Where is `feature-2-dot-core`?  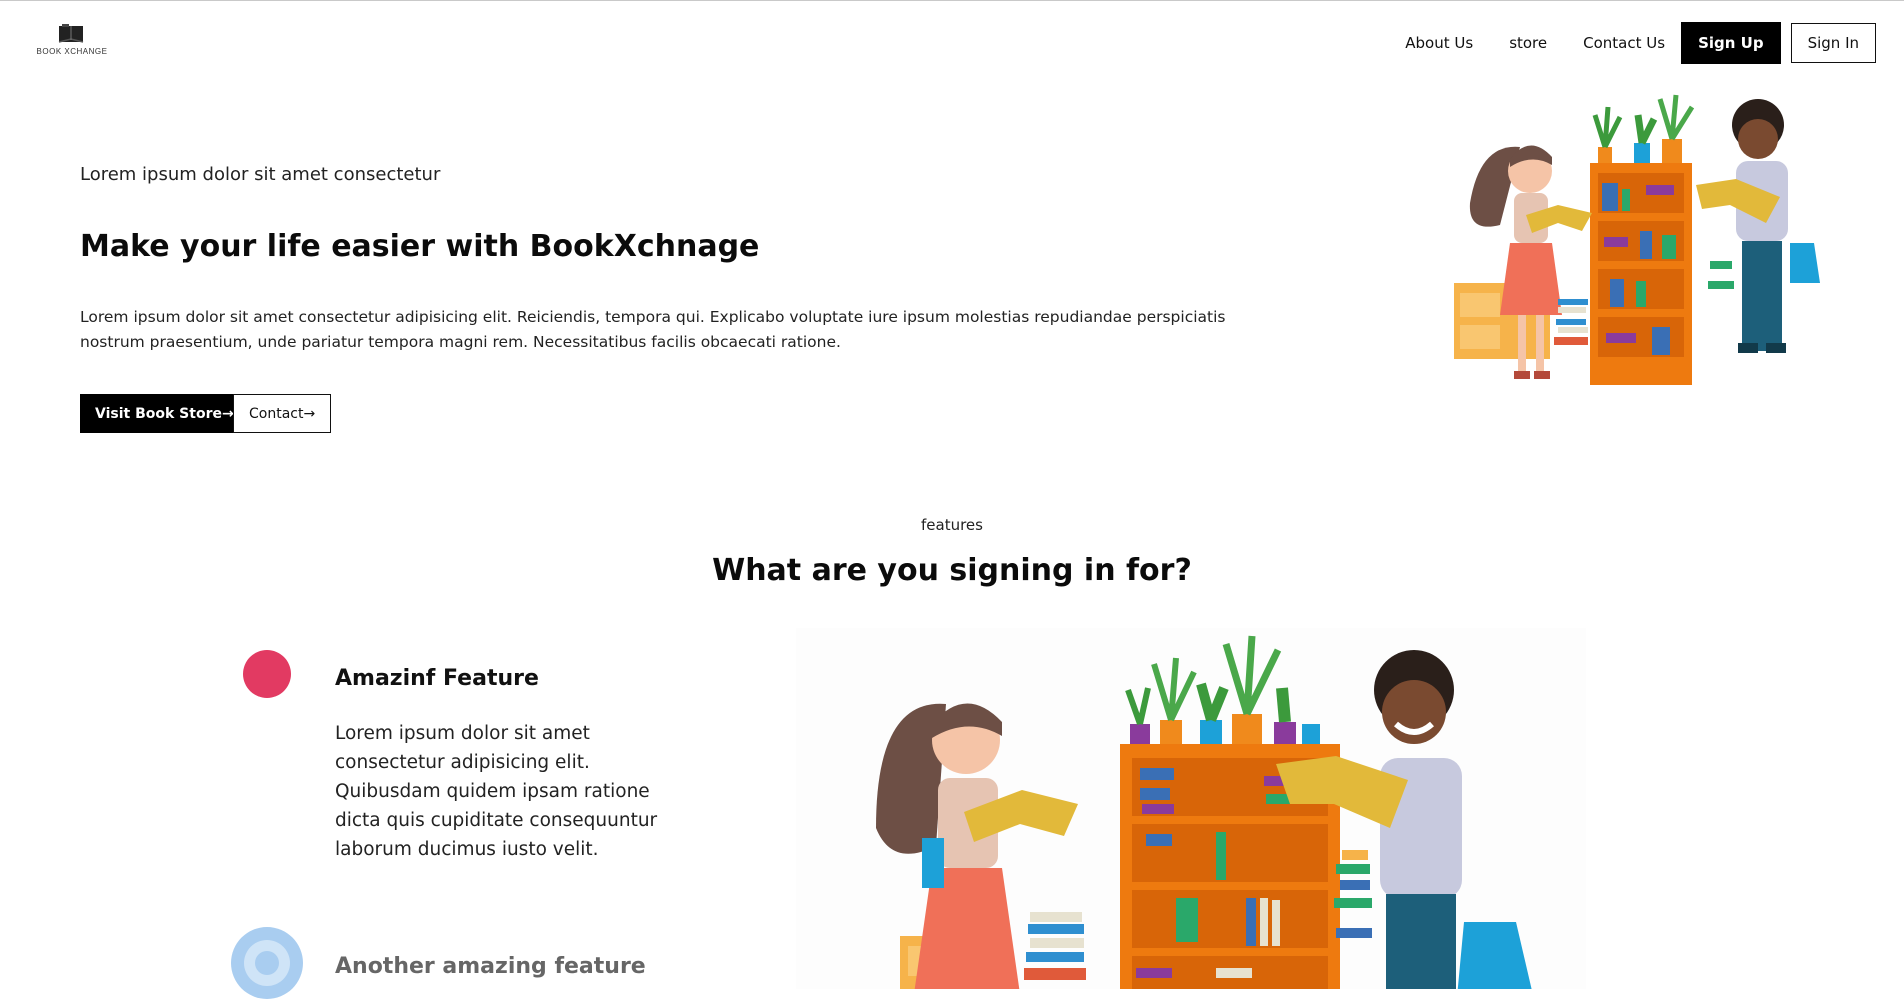
feature-2-dot-core is located at coordinates (267, 963).